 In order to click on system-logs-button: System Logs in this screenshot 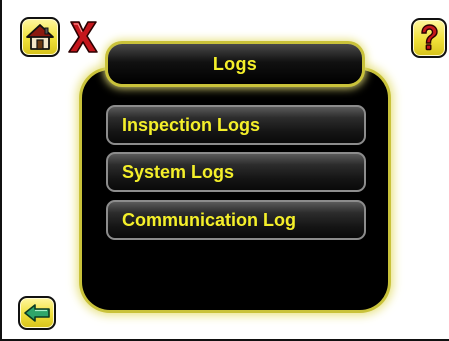, I will do `click(236, 172)`.